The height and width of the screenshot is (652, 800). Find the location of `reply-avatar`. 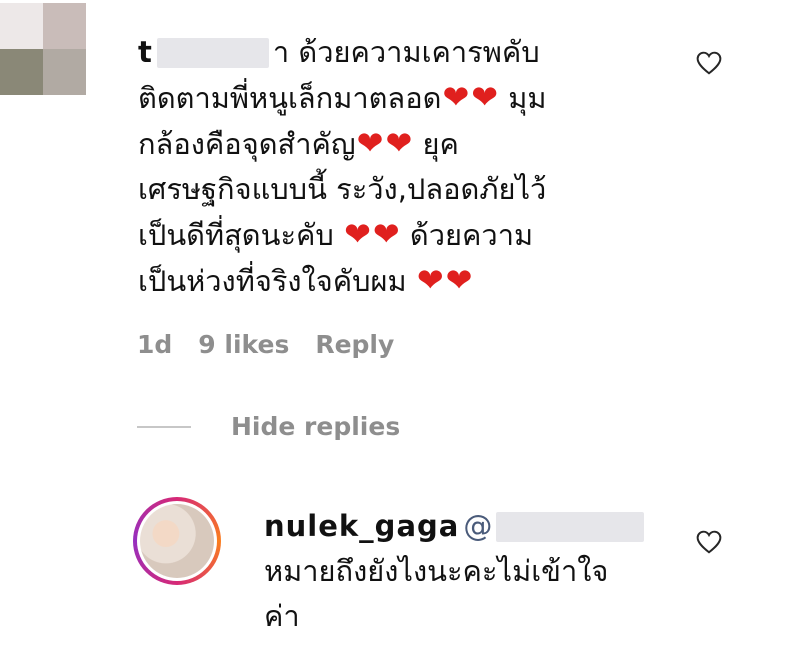

reply-avatar is located at coordinates (177, 541).